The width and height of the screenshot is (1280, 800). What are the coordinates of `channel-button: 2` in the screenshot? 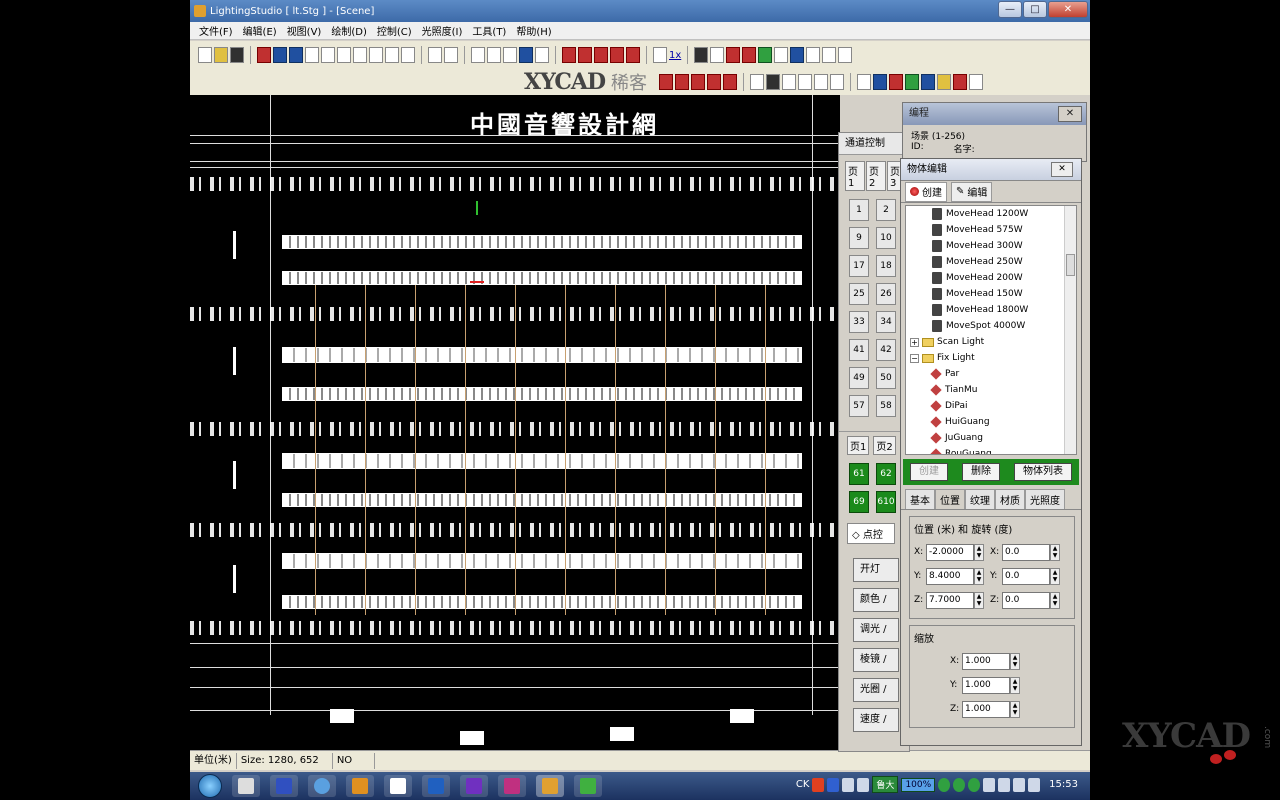 It's located at (886, 210).